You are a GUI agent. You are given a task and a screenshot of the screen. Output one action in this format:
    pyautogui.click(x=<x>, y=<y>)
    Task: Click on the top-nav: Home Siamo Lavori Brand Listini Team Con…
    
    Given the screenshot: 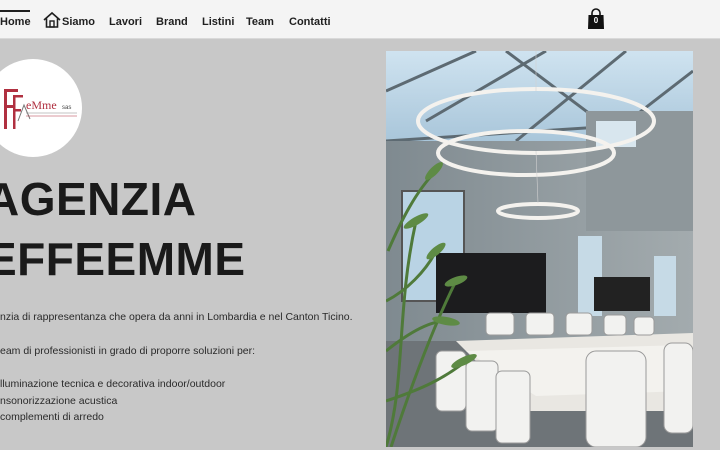 What is the action you would take?
    pyautogui.click(x=360, y=19)
    